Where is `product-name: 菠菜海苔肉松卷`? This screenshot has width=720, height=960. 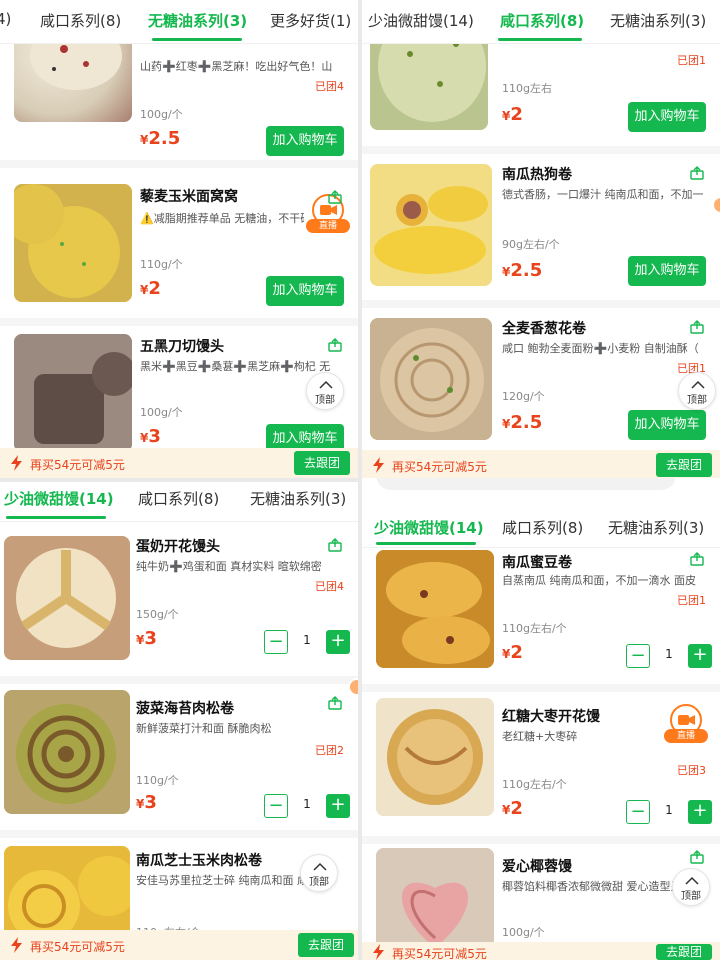 product-name: 菠菜海苔肉松卷 is located at coordinates (185, 708).